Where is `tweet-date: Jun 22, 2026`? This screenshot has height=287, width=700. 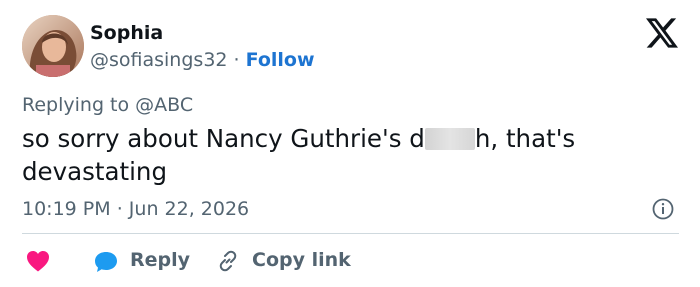
tweet-date: Jun 22, 2026 is located at coordinates (189, 209).